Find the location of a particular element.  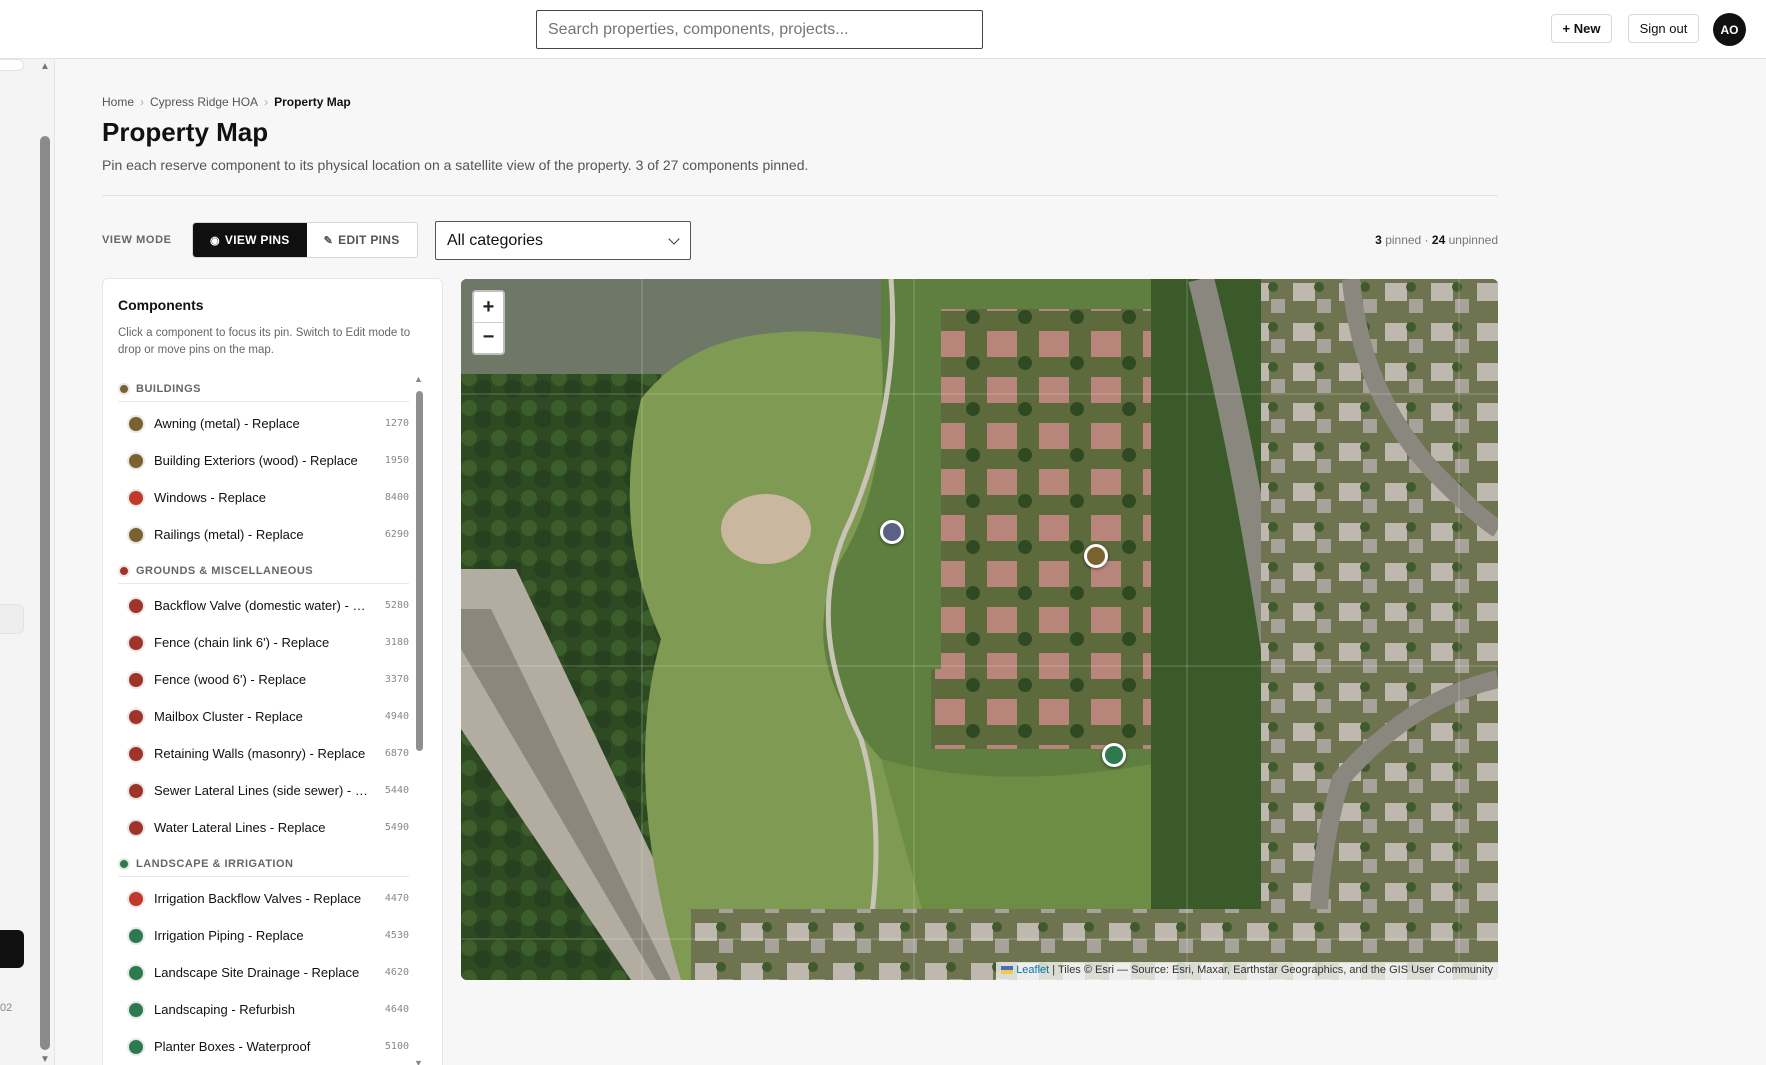

component-code: 1950 is located at coordinates (396, 460).